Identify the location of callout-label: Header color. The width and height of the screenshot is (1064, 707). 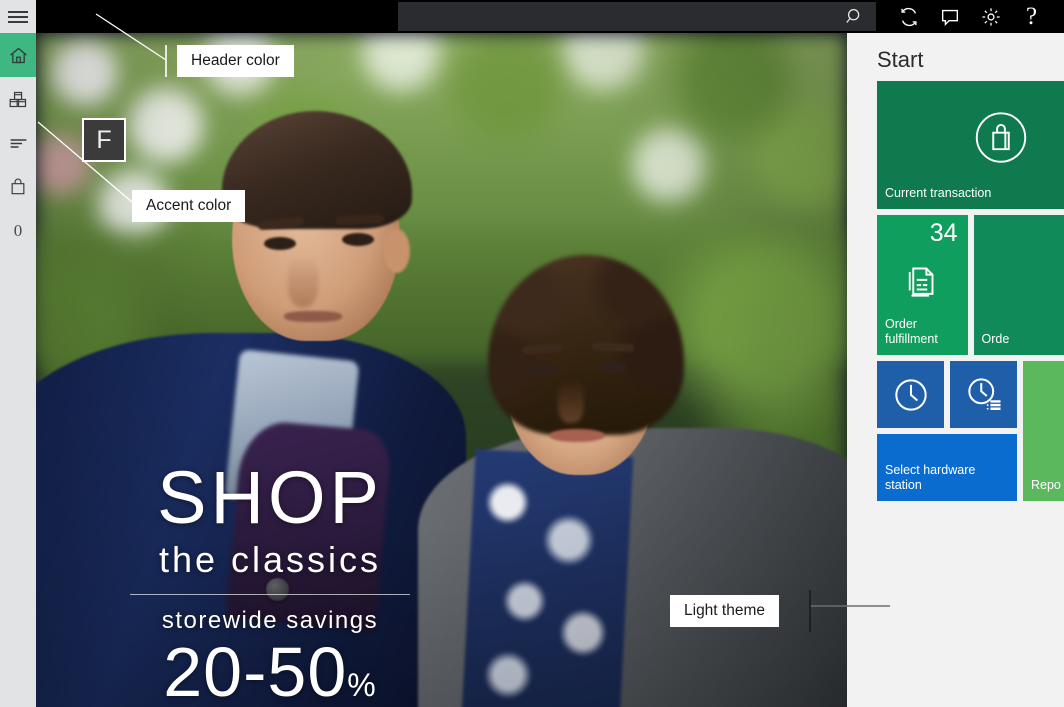
(235, 60).